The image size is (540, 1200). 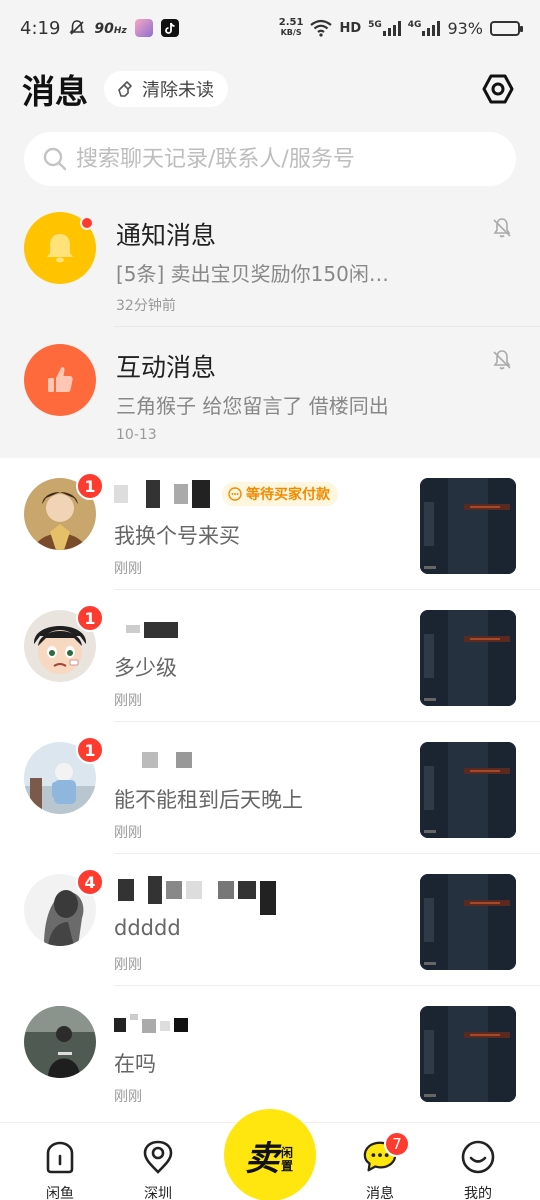 What do you see at coordinates (147, 928) in the screenshot?
I see `message-preview: ddddd` at bounding box center [147, 928].